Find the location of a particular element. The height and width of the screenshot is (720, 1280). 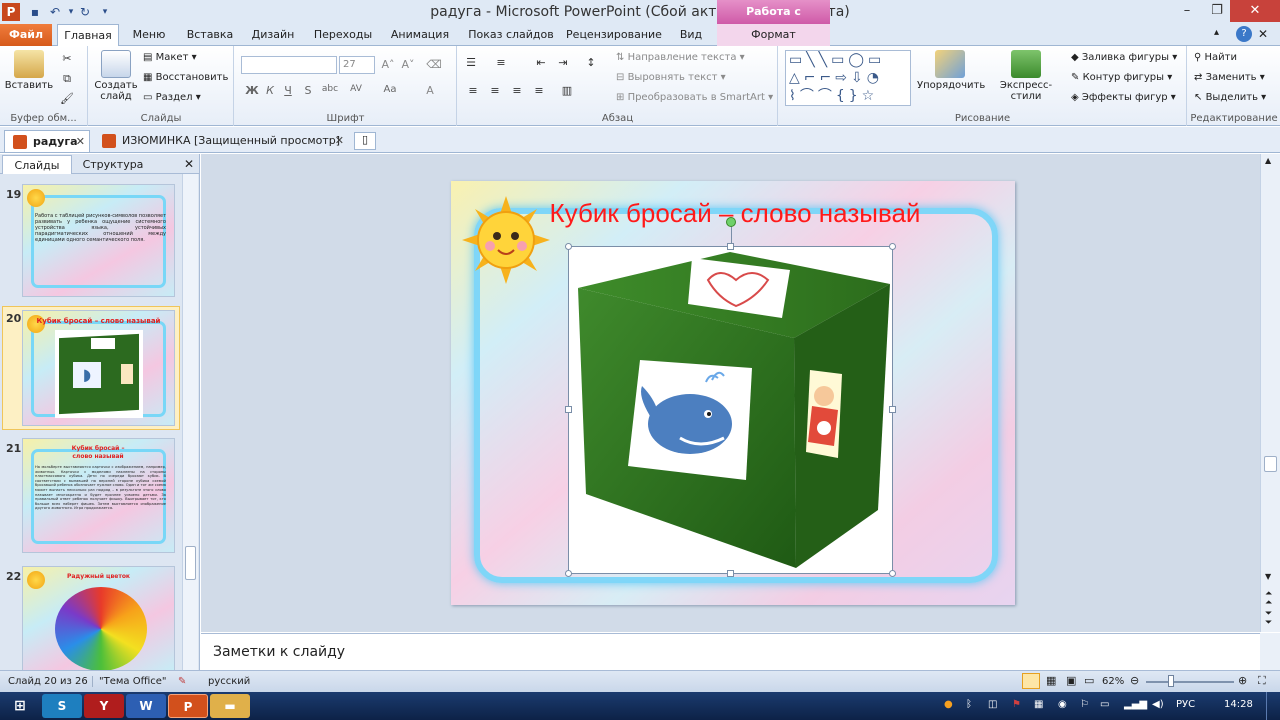

shapes-gallery: ▭╲╲▭◯▭ △⌐⌐⇨⇩◔ ⌇⌒⌒{}☆ is located at coordinates (848, 78).